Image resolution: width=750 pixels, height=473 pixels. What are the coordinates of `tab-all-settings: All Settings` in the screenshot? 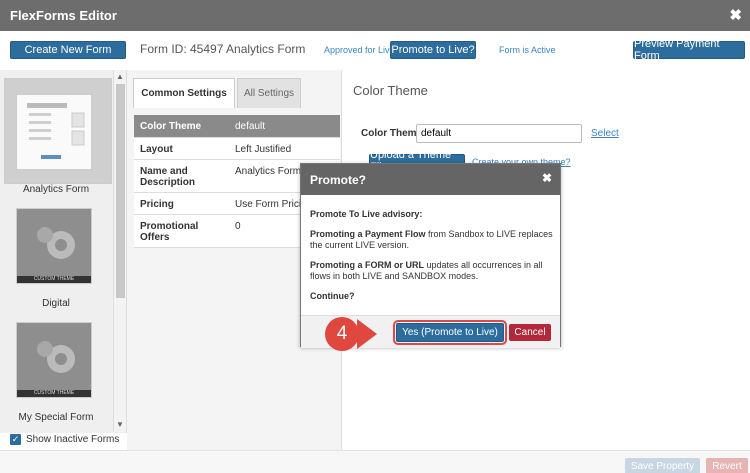 It's located at (269, 93).